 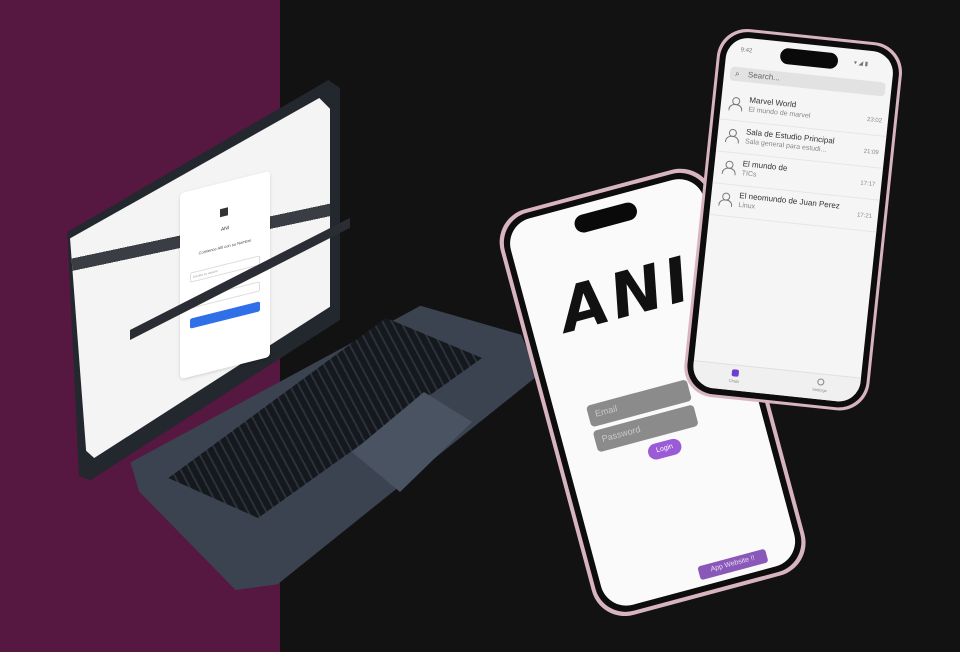 I want to click on nav-chats-tab: Chats, so click(x=734, y=376).